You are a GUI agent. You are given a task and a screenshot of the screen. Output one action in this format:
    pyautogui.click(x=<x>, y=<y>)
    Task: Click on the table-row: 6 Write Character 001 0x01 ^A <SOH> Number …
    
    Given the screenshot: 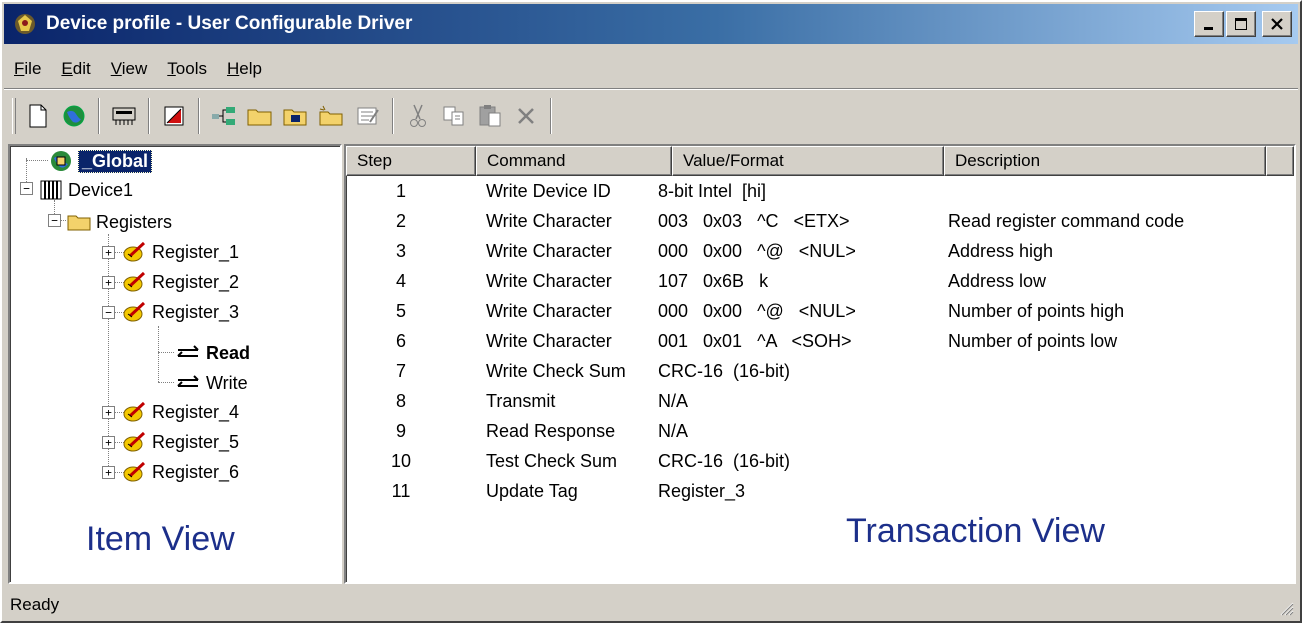 What is the action you would take?
    pyautogui.click(x=731, y=341)
    